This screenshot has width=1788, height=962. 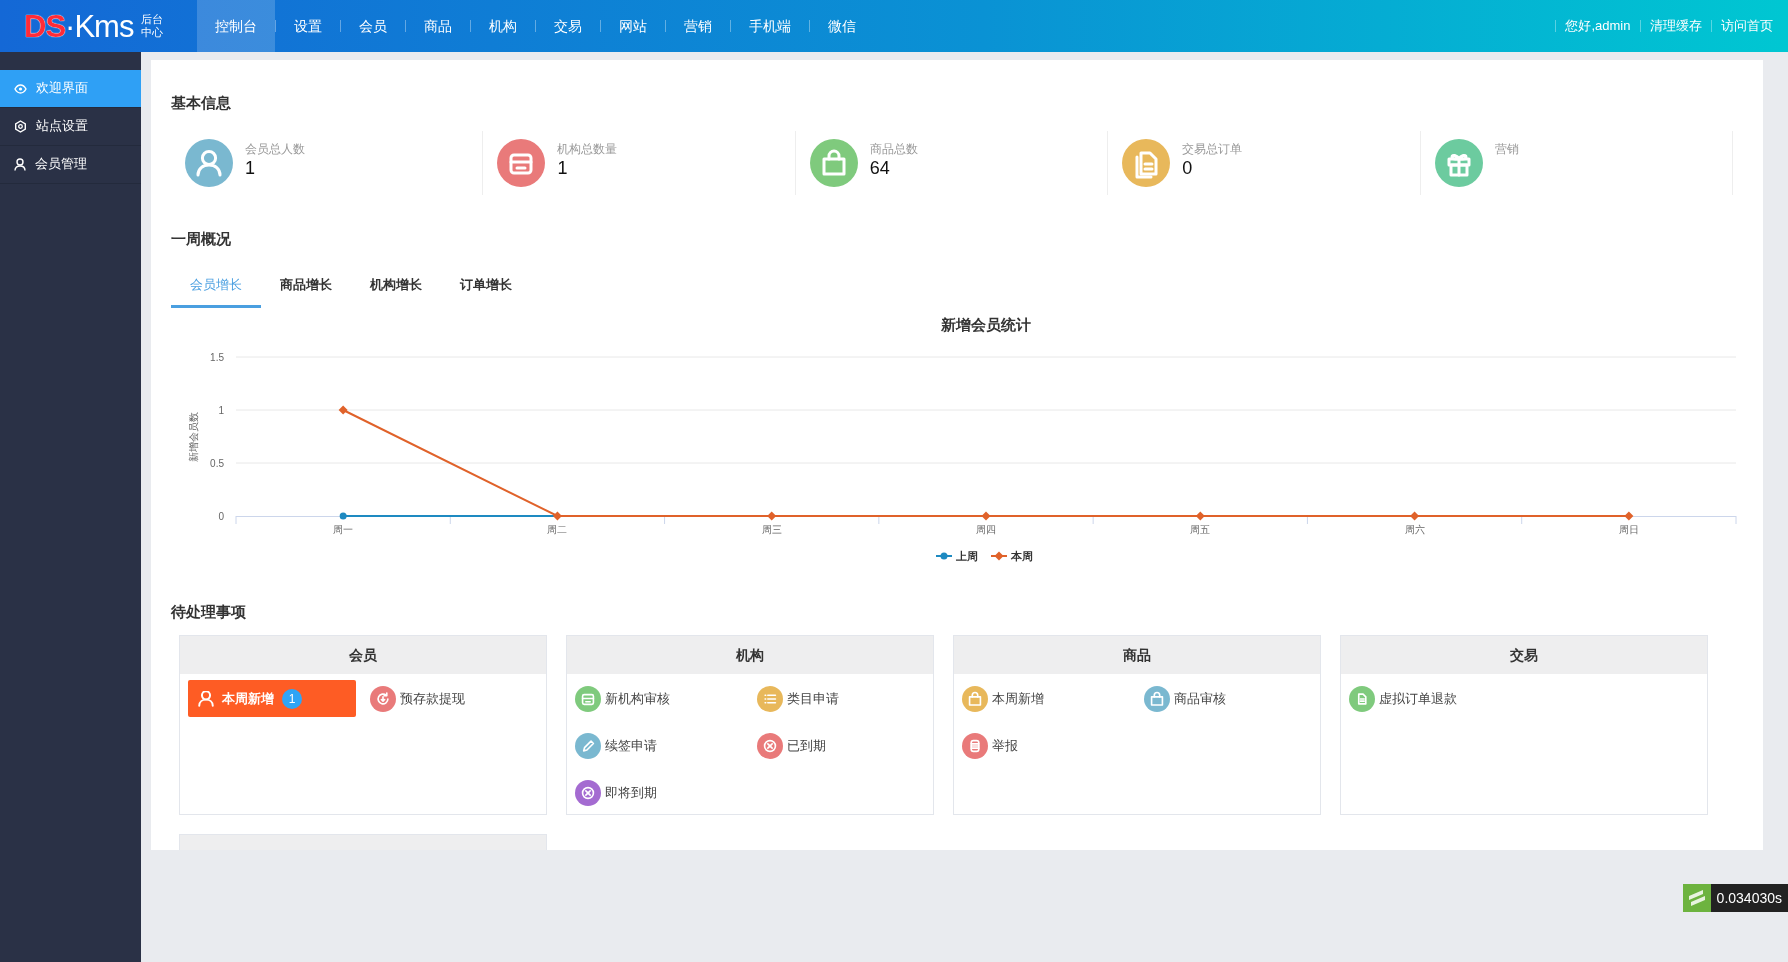 What do you see at coordinates (986, 529) in the screenshot?
I see `axis-label: 周四` at bounding box center [986, 529].